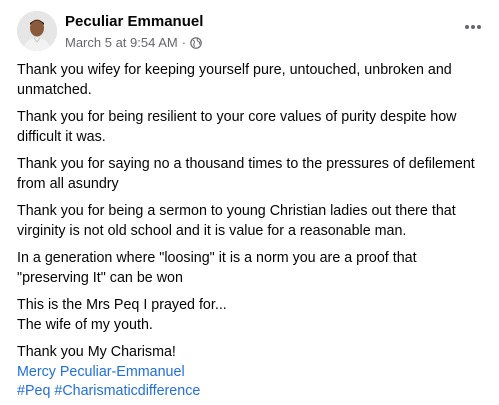 The image size is (499, 405). What do you see at coordinates (252, 33) in the screenshot?
I see `post-header: Peculiar Emmanuel March 5 at 9:54 AM ·` at bounding box center [252, 33].